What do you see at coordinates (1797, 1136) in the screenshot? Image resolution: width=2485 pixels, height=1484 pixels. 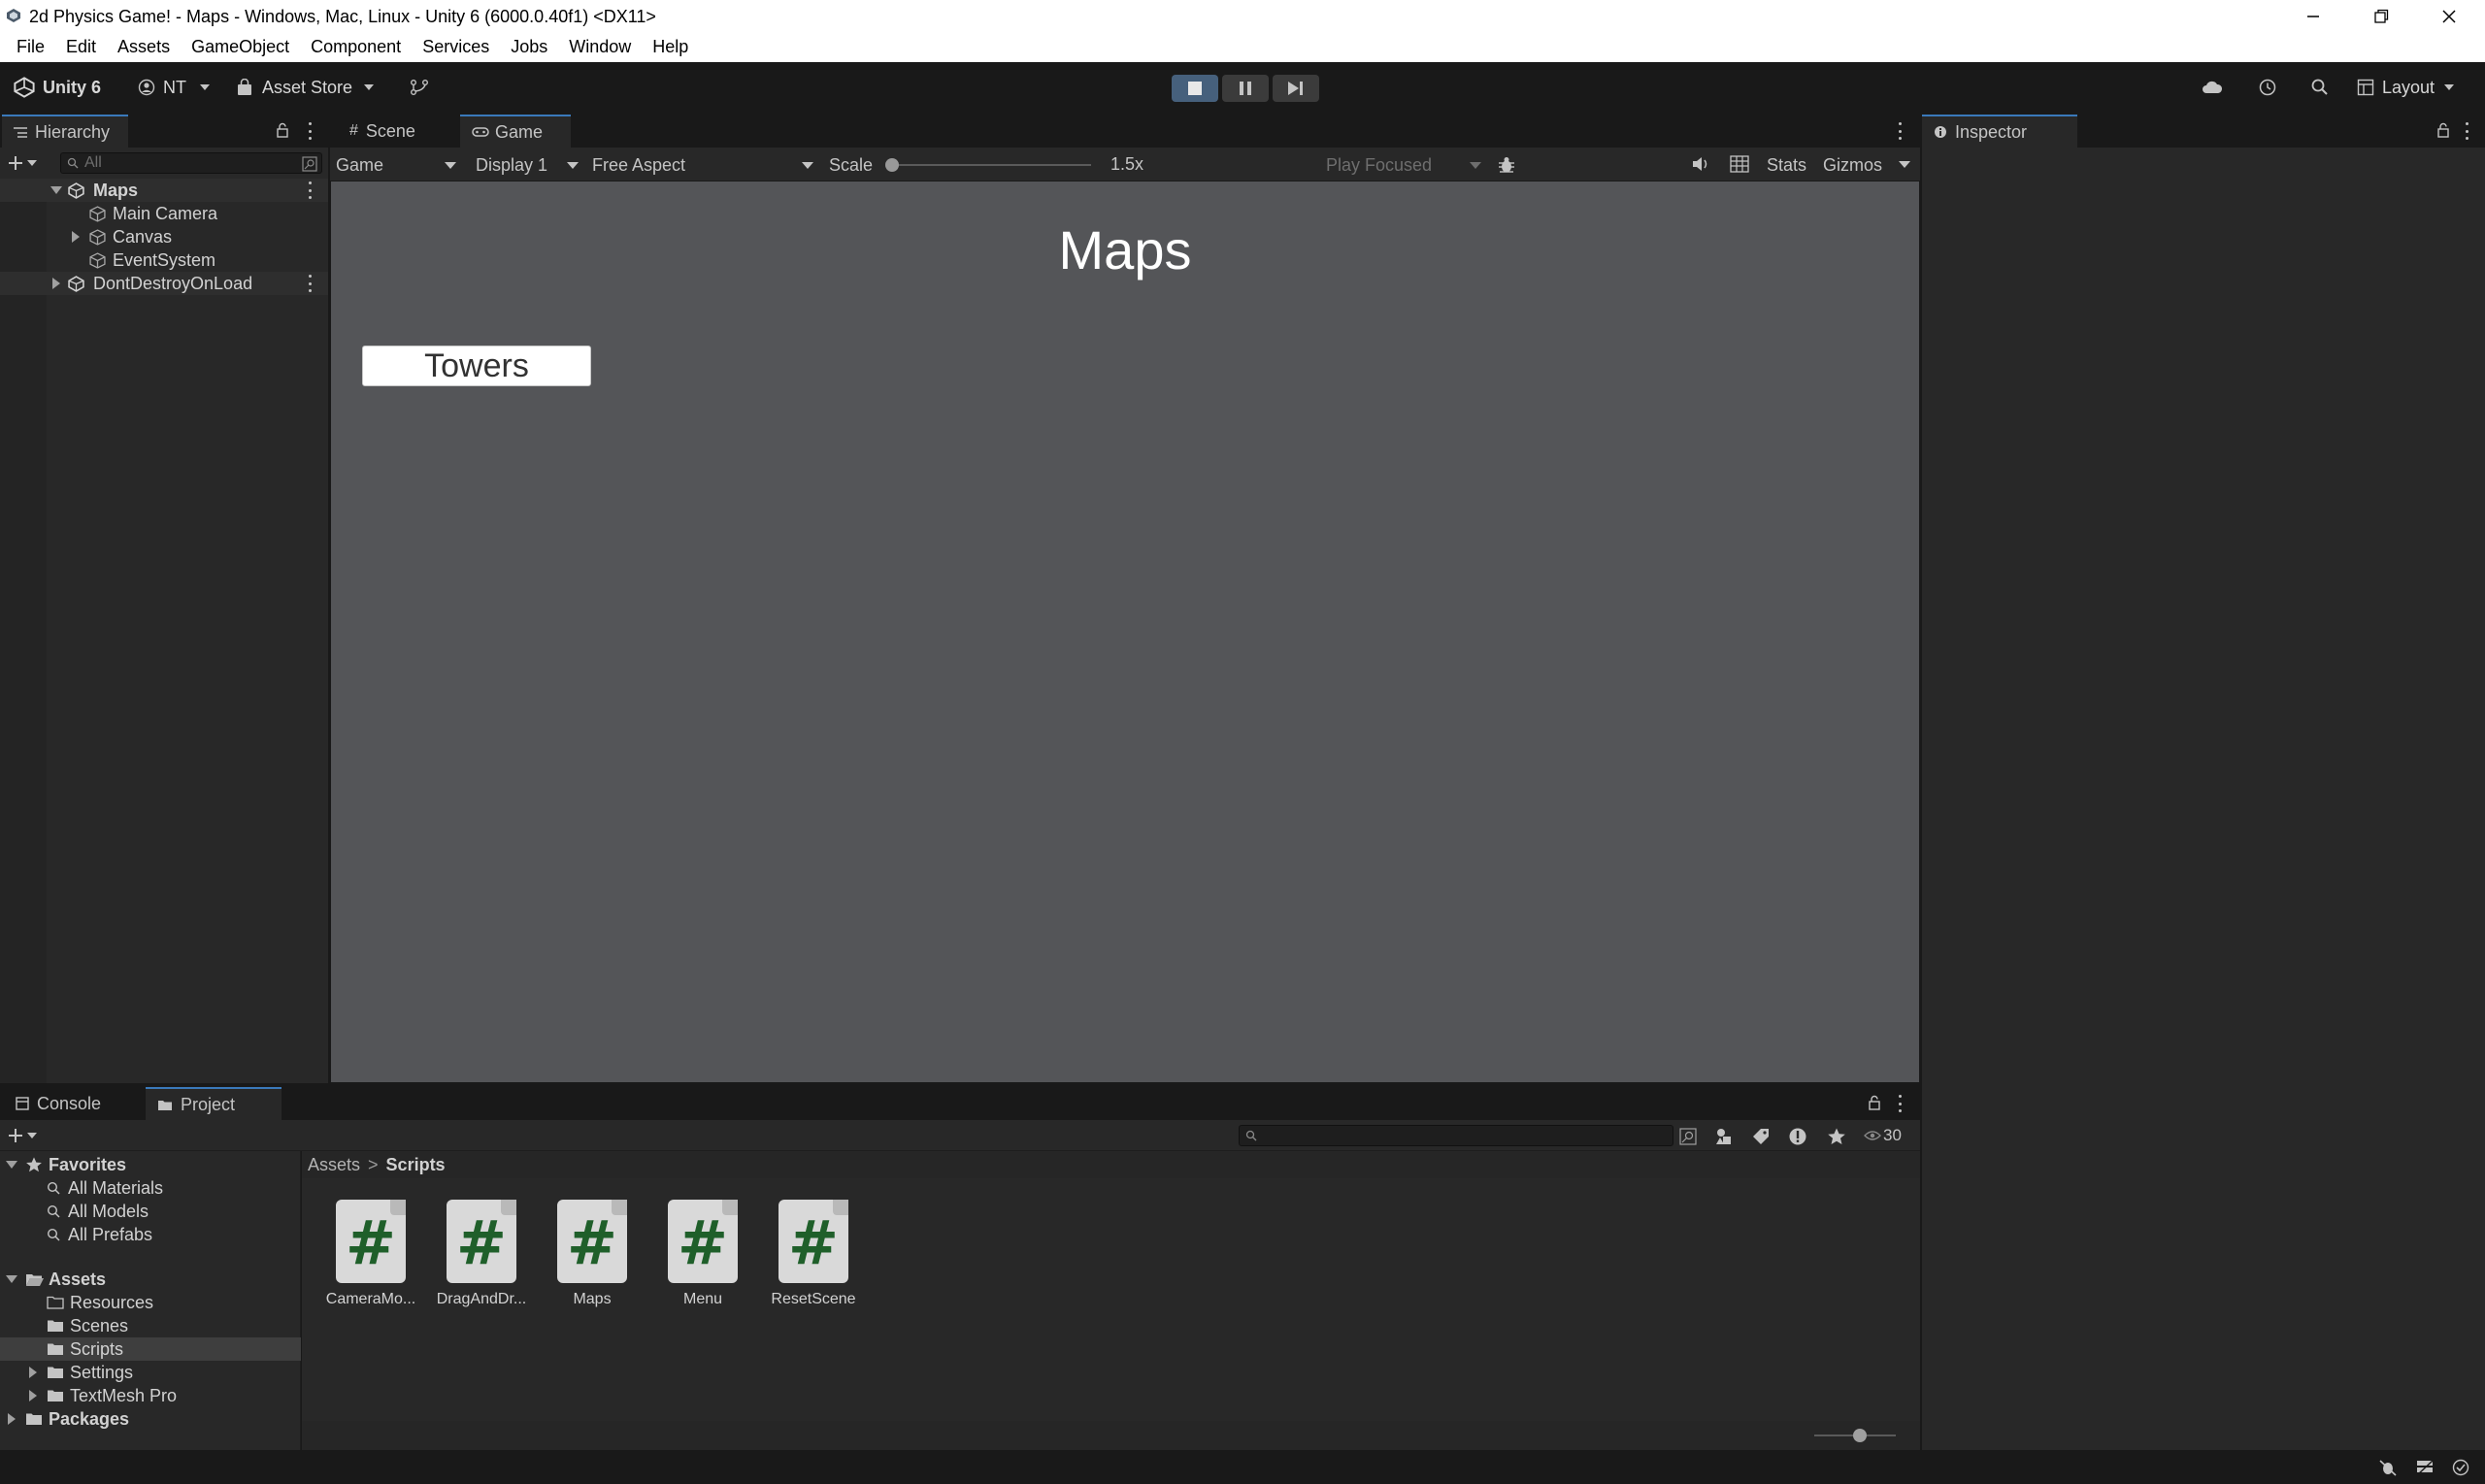 I see `filter-warning-icon` at bounding box center [1797, 1136].